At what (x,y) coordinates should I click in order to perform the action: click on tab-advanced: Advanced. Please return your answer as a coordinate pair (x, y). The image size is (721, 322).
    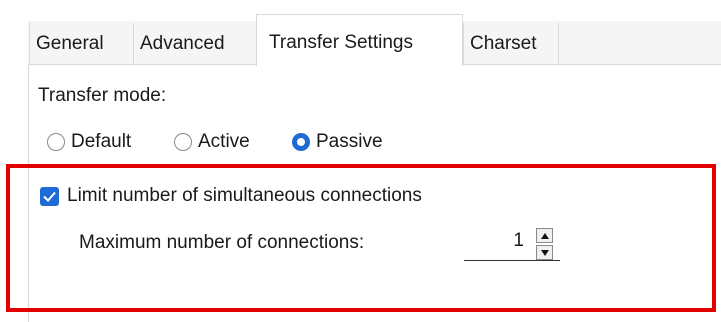
    Looking at the image, I should click on (193, 43).